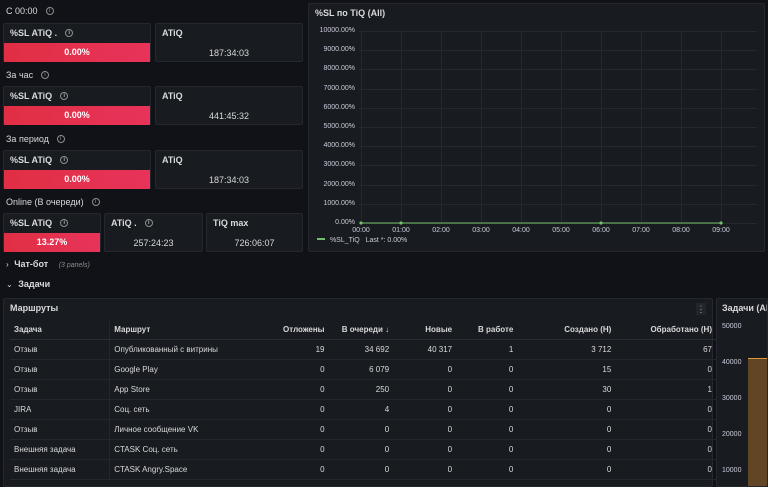 This screenshot has height=487, width=768. I want to click on y-tick-label: 20000, so click(732, 434).